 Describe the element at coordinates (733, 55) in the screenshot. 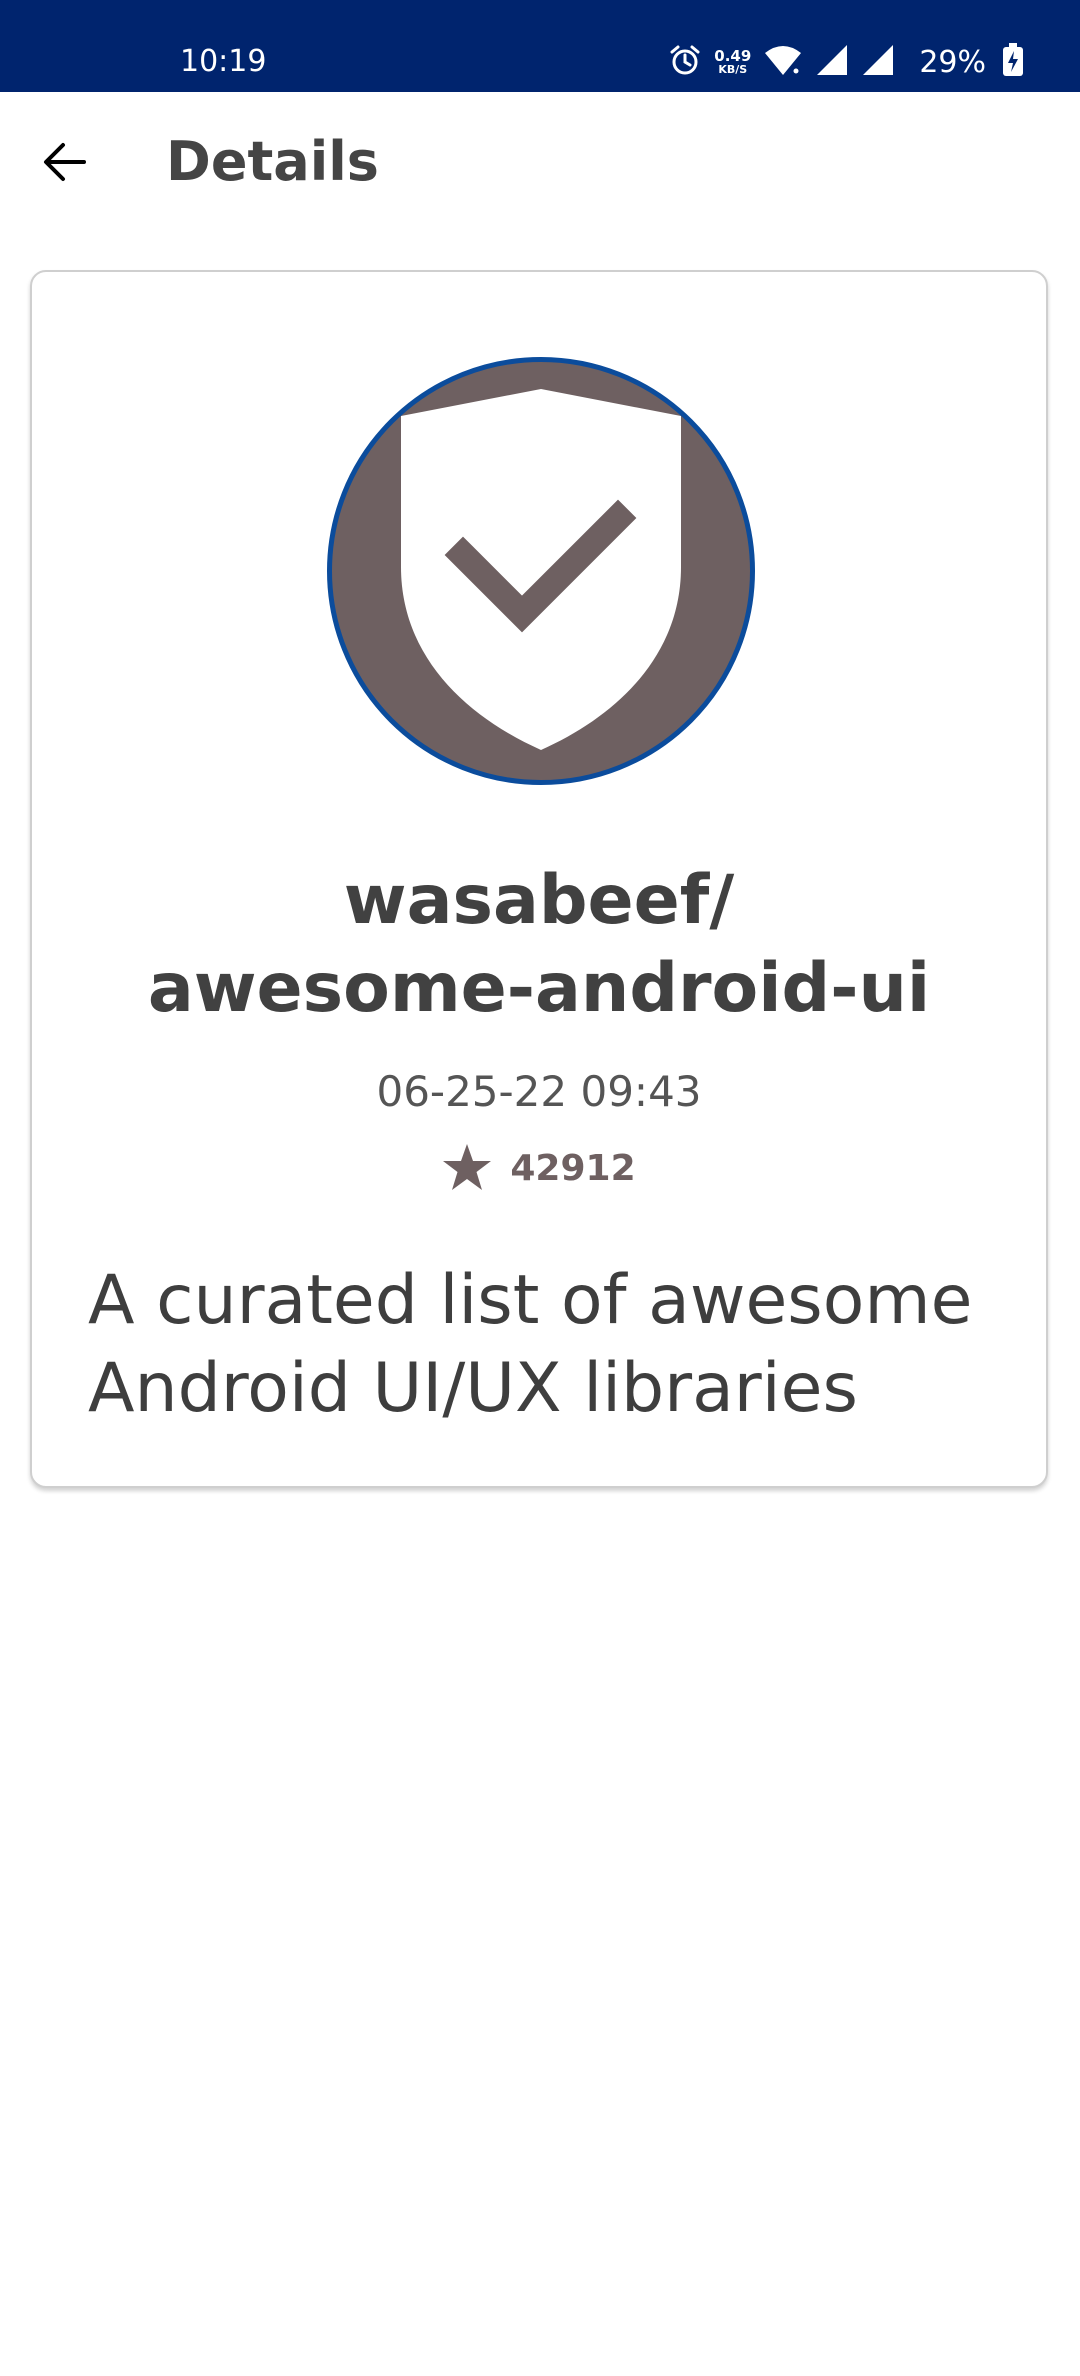

I see `network-speed-value: 0.49` at that location.